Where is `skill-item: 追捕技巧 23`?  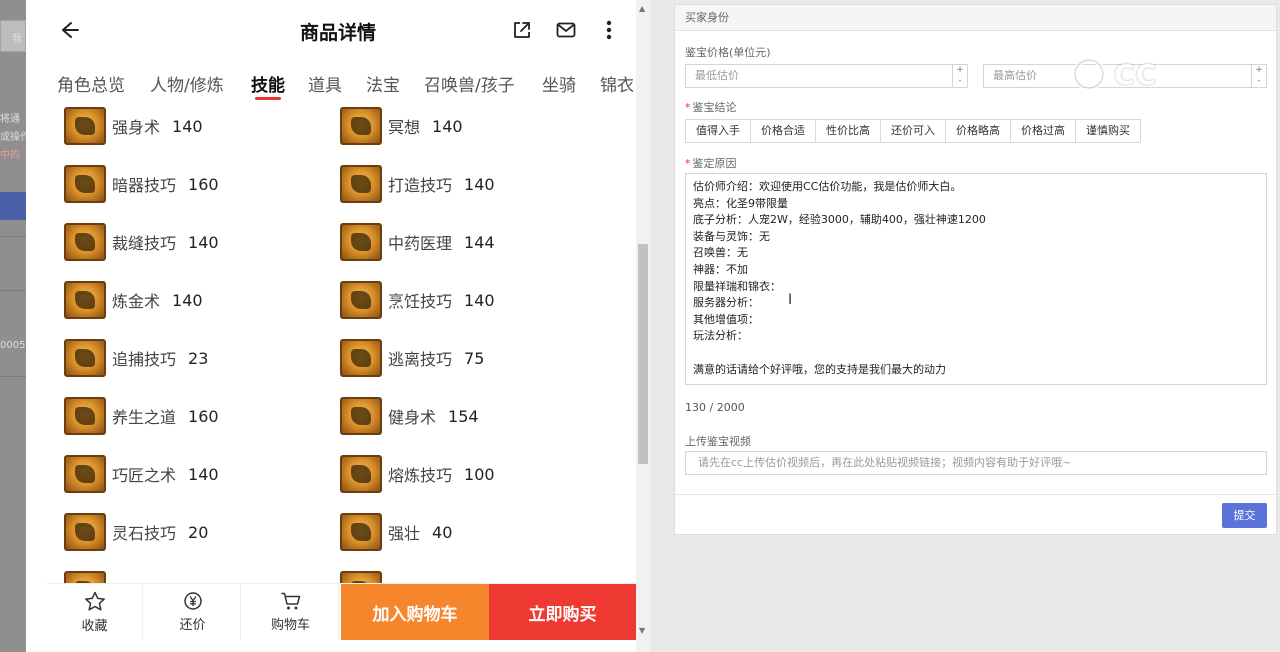
skill-item: 追捕技巧 23 is located at coordinates (136, 358).